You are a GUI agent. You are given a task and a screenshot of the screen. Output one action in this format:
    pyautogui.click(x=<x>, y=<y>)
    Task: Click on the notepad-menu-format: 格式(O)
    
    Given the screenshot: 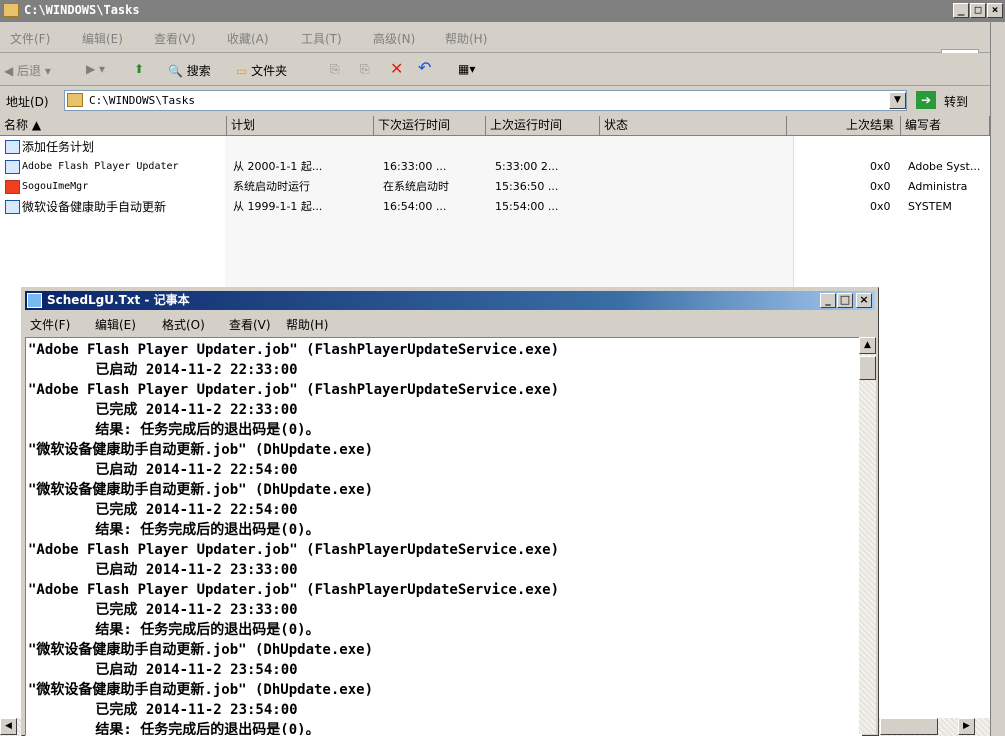 What is the action you would take?
    pyautogui.click(x=183, y=324)
    